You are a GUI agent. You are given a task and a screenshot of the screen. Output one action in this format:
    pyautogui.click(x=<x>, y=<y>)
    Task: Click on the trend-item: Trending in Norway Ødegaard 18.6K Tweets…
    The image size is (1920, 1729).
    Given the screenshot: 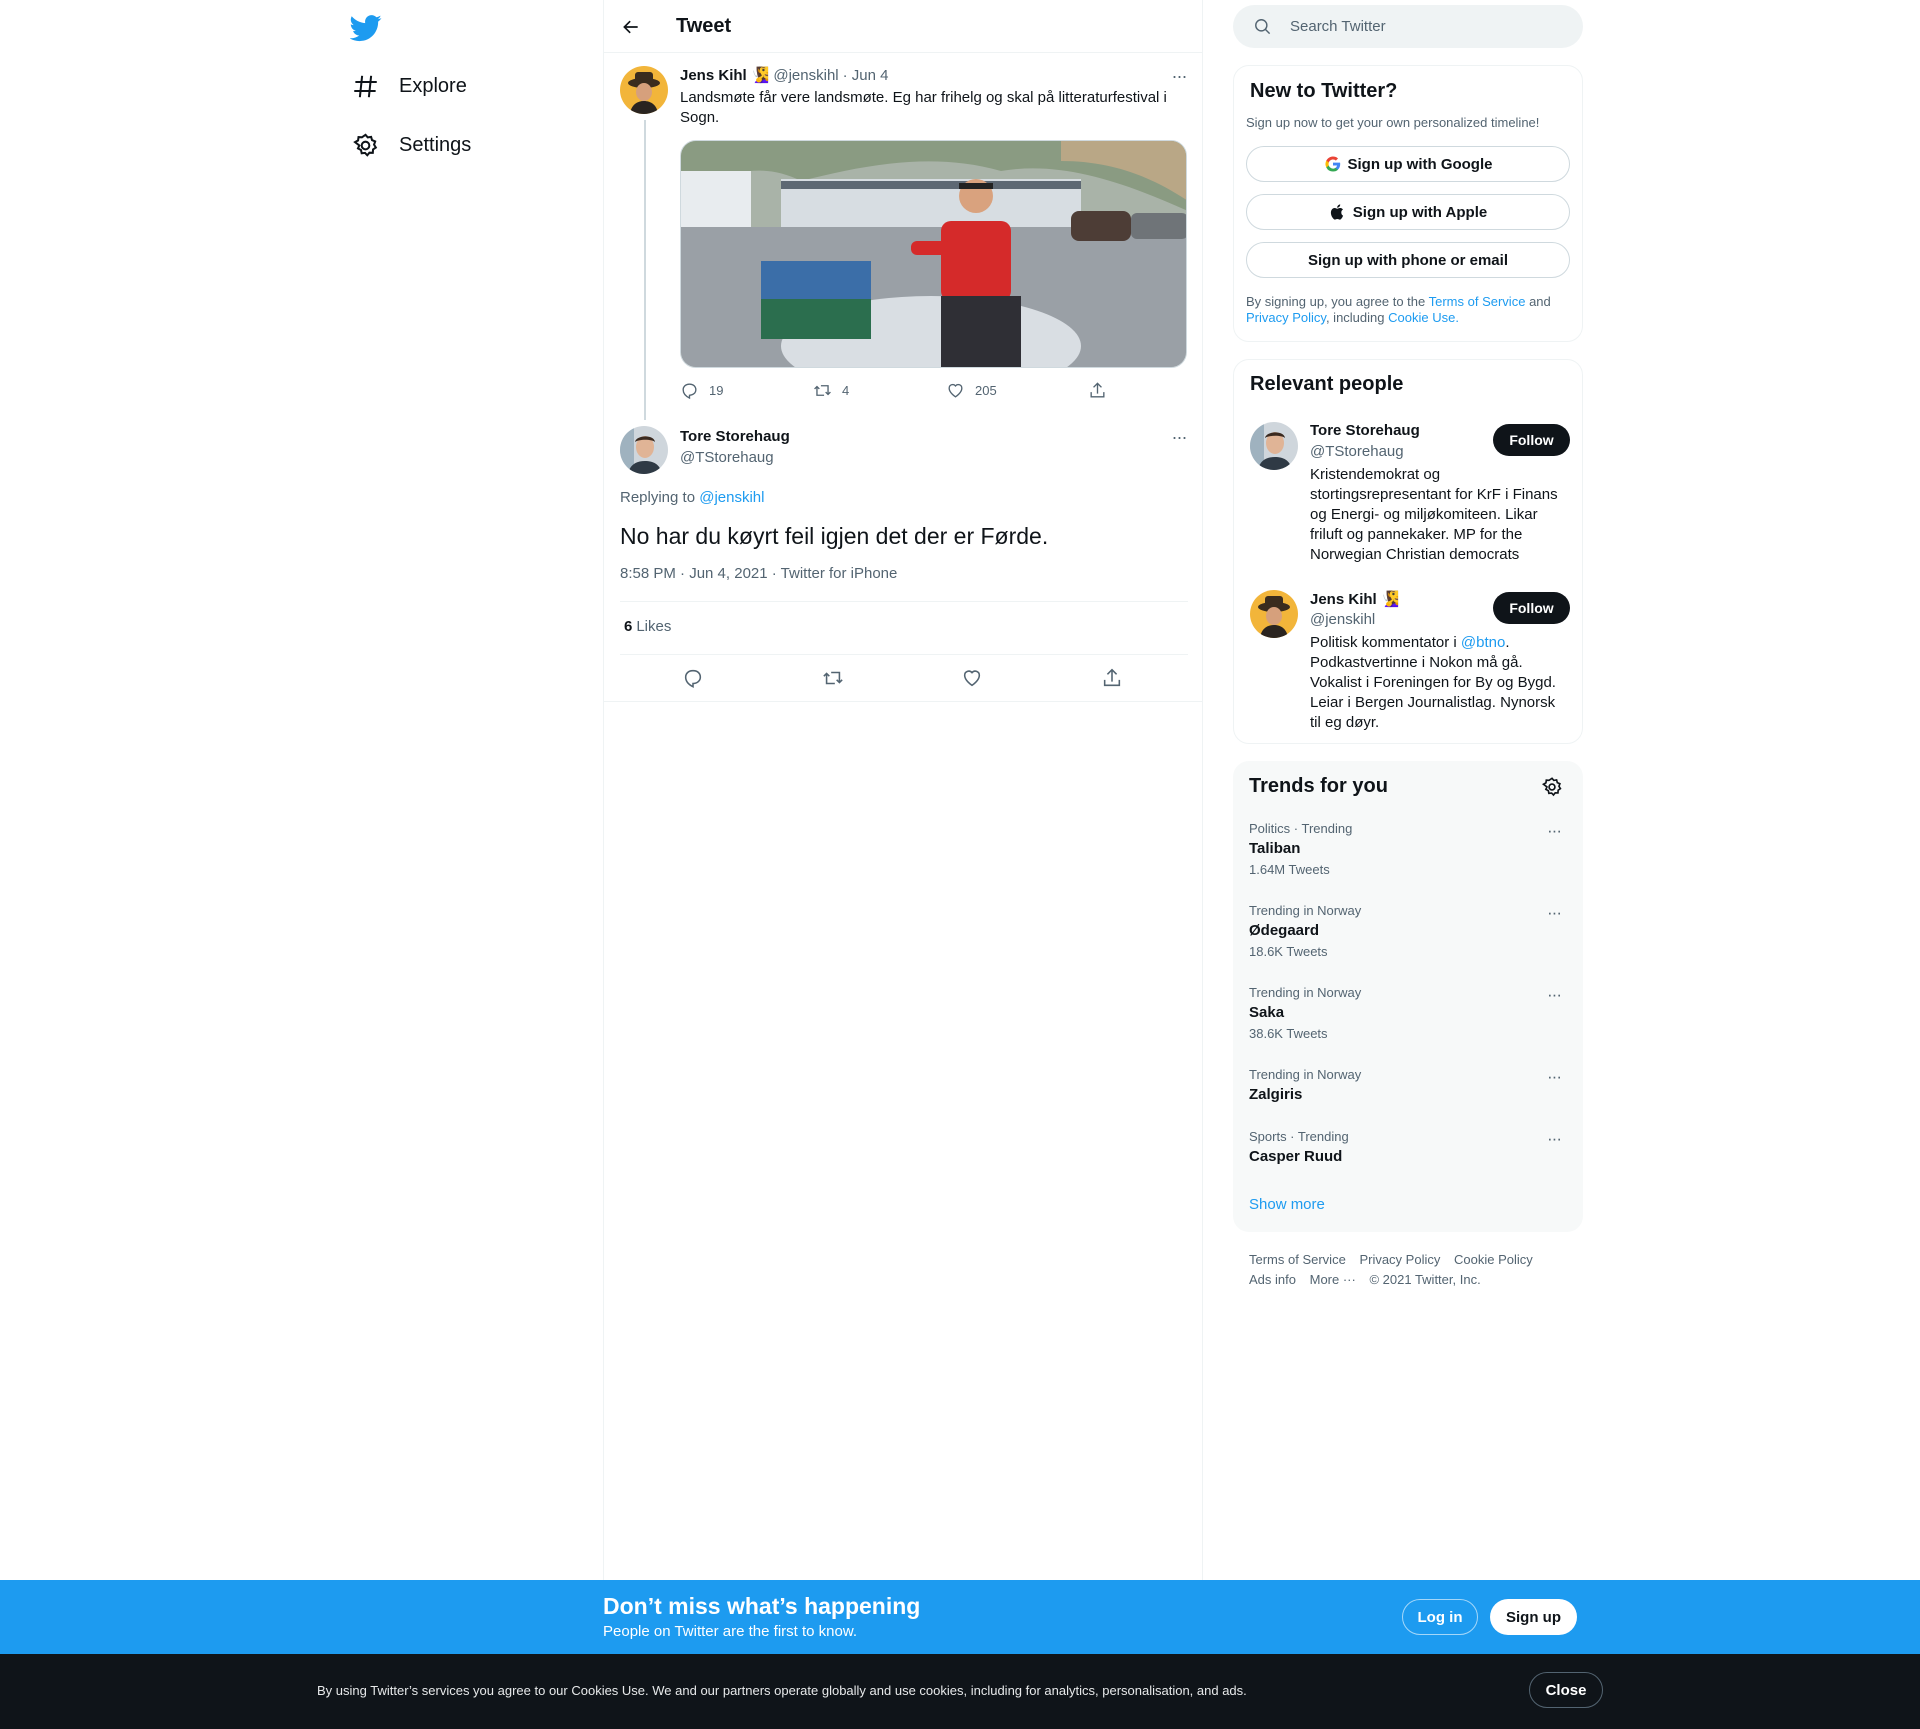 What is the action you would take?
    pyautogui.click(x=1409, y=931)
    